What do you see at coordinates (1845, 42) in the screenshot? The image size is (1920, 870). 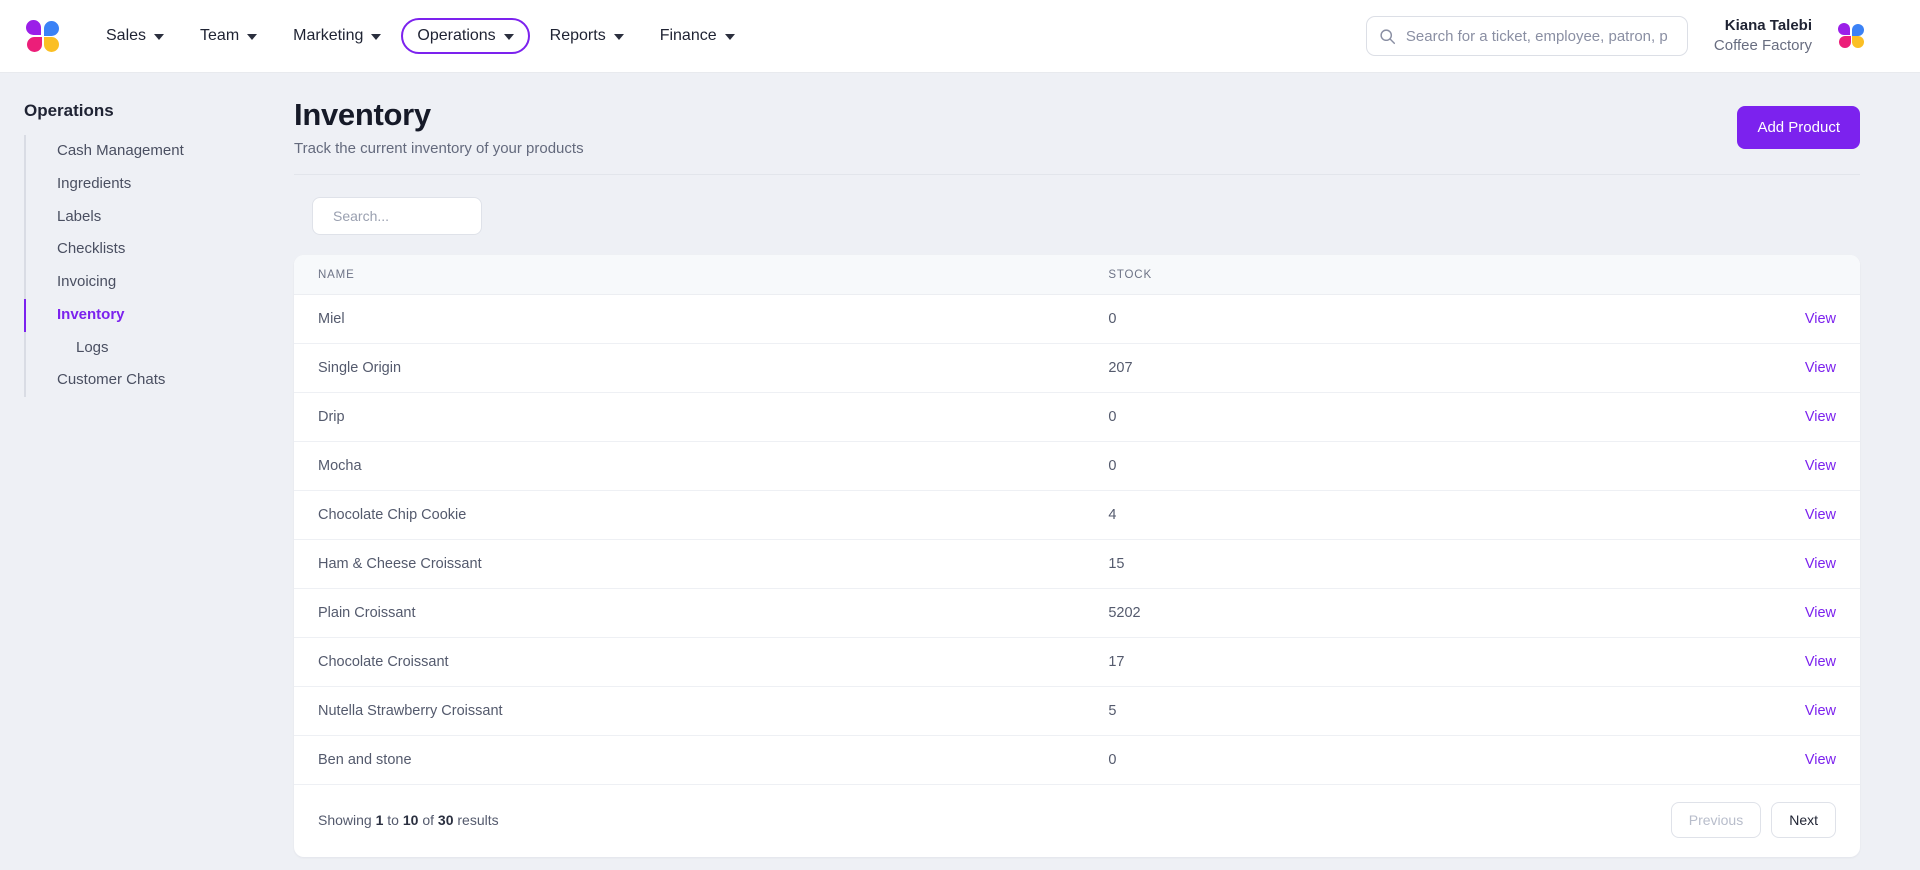 I see `avatar-petal-pink` at bounding box center [1845, 42].